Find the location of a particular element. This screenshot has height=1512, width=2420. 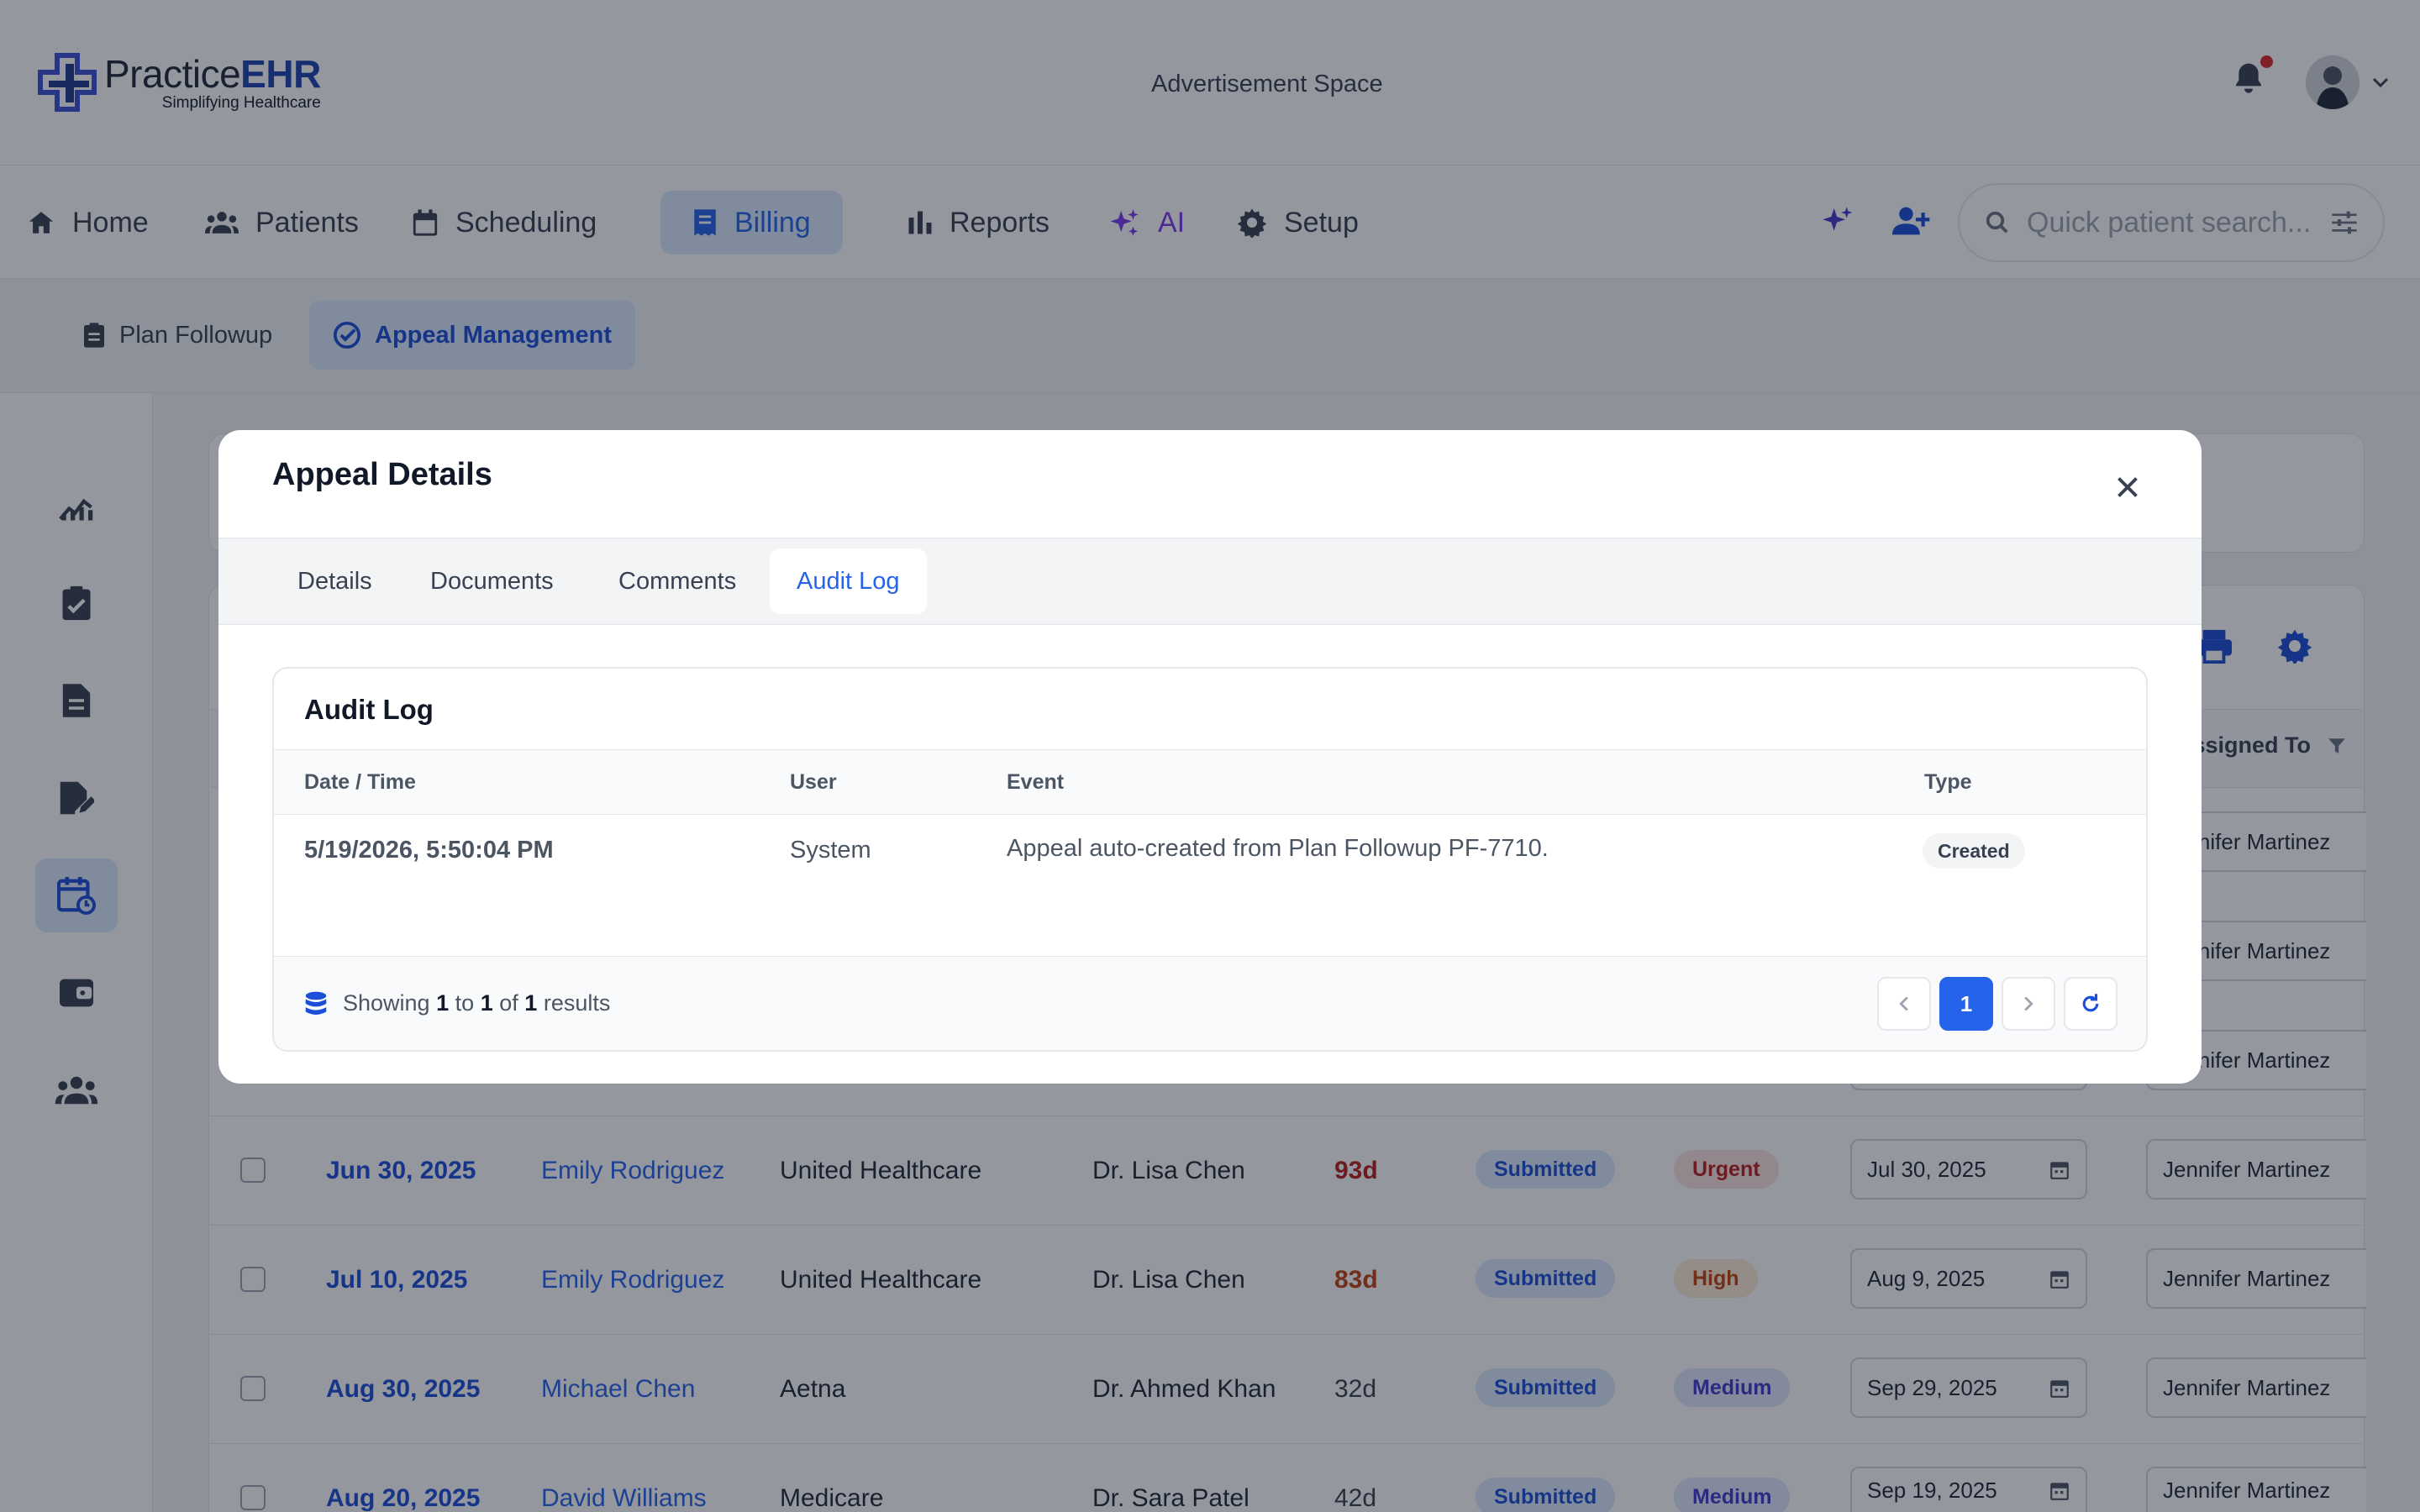

chevron-left-icon is located at coordinates (1904, 1003).